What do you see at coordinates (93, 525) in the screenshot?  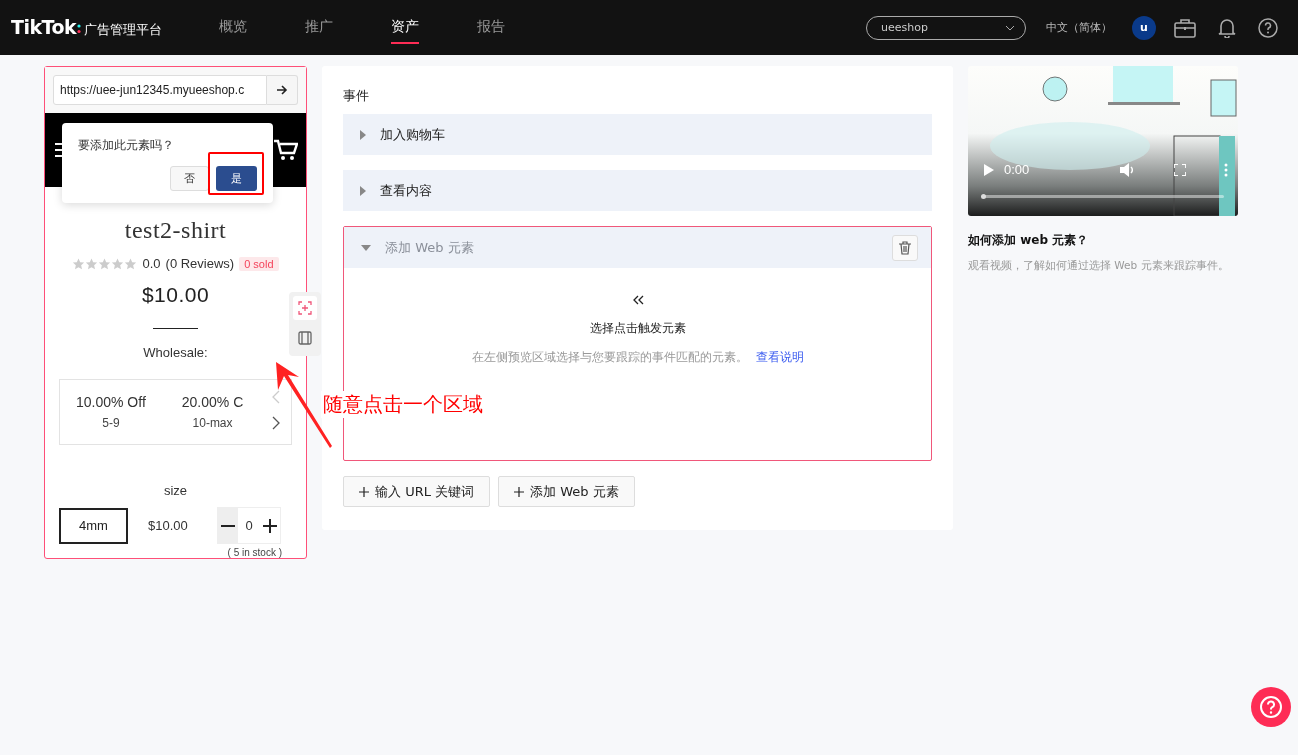 I see `size-option: 4mm` at bounding box center [93, 525].